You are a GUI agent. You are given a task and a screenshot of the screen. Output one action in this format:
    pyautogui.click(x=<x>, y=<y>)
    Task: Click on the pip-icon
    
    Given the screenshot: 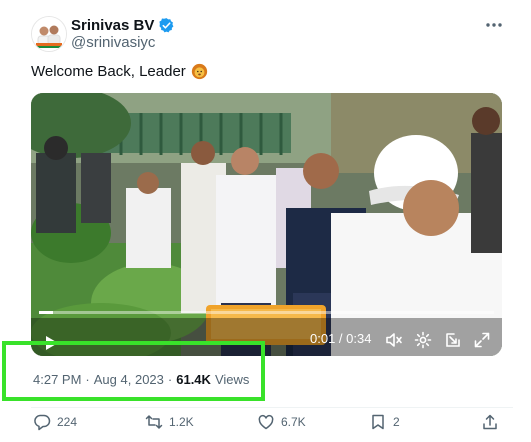 What is the action you would take?
    pyautogui.click(x=453, y=340)
    